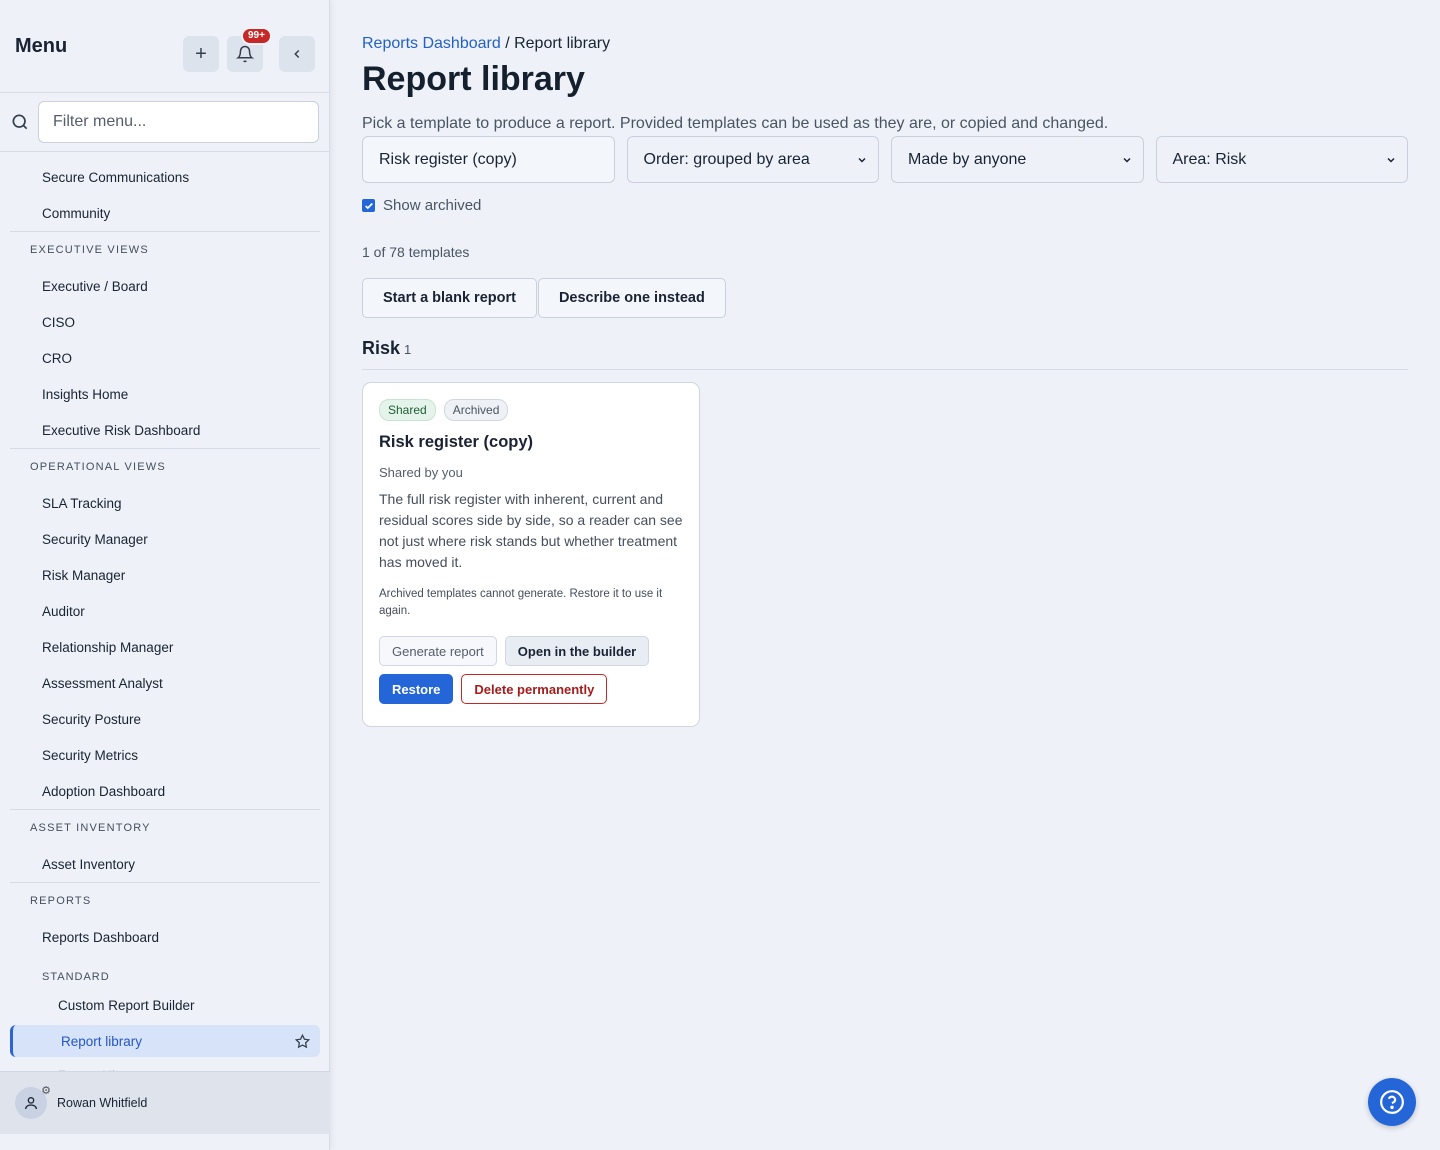 Image resolution: width=1440 pixels, height=1150 pixels. What do you see at coordinates (165, 430) in the screenshot?
I see `sidebar-item-executive-risk-dashboard: Executive Risk Dashboard` at bounding box center [165, 430].